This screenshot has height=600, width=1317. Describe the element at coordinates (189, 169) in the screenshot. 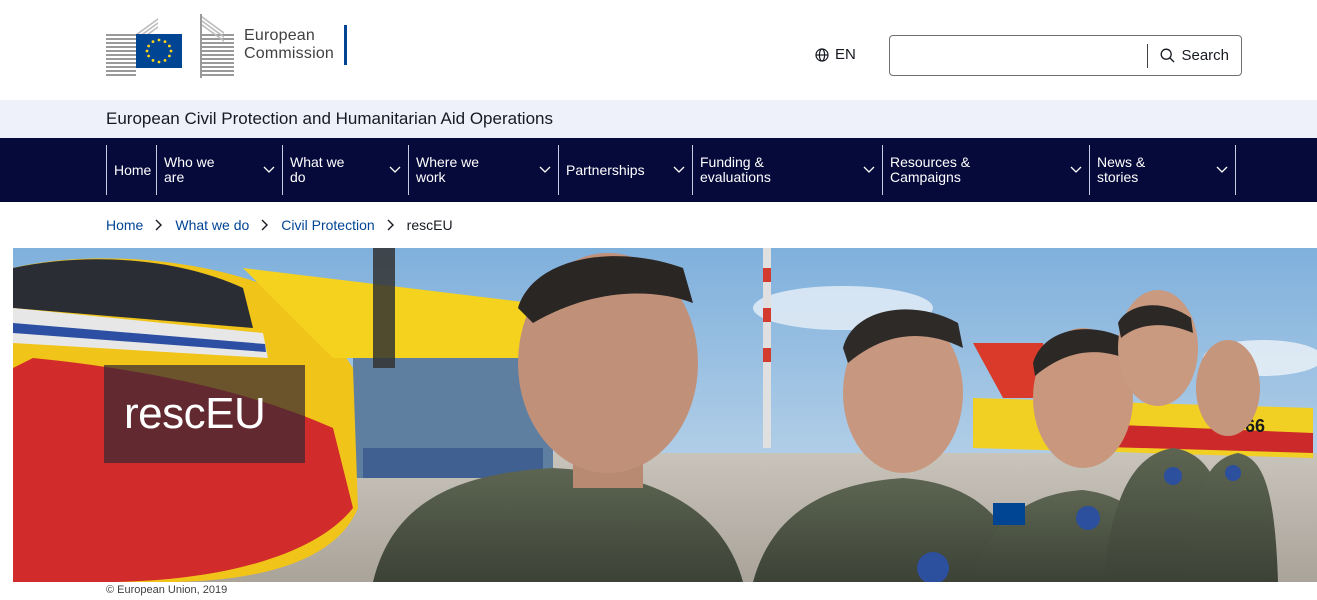

I see `menu-item-label: Who we are` at that location.